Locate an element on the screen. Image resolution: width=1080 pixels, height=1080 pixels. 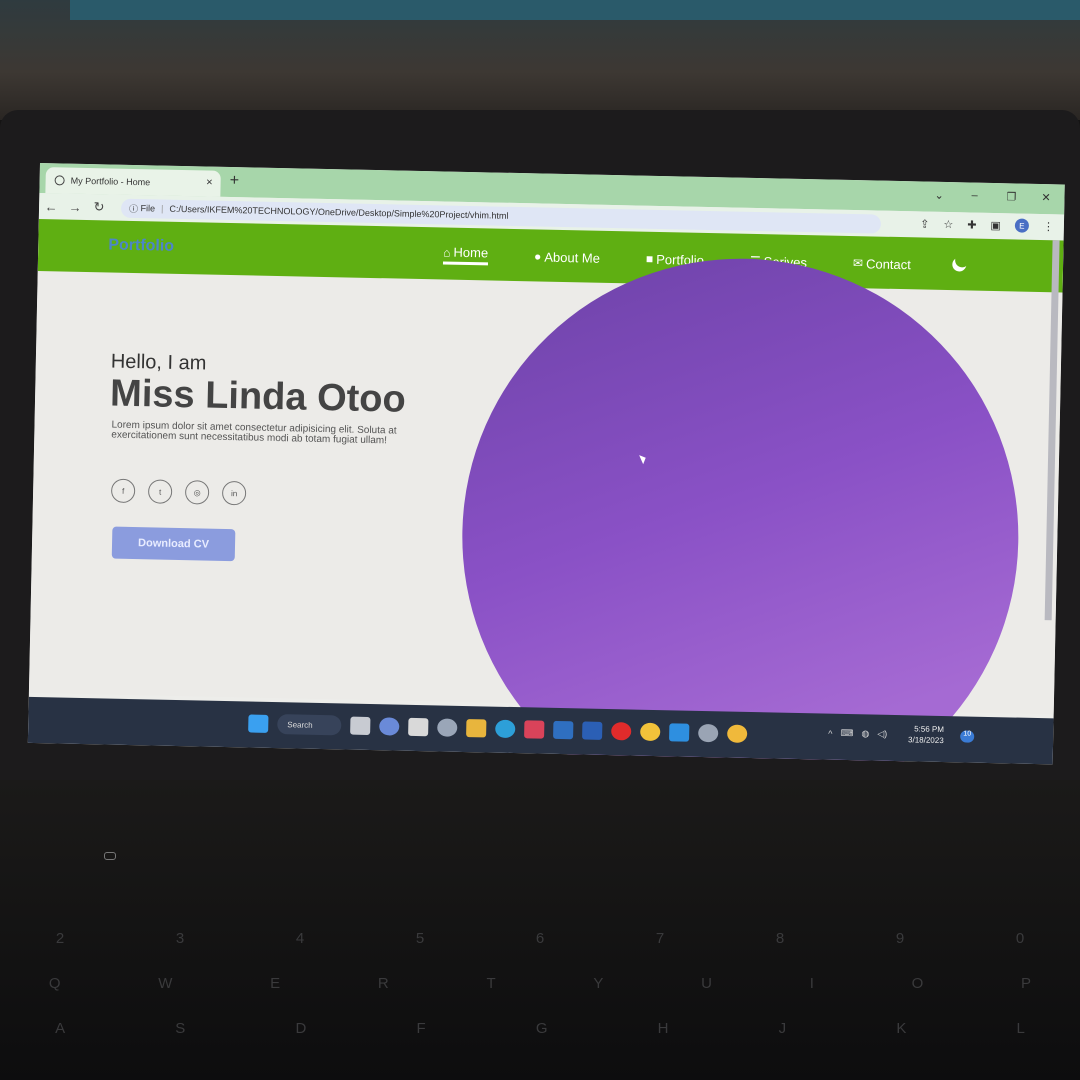
search-label: Search is located at coordinates (300, 724).